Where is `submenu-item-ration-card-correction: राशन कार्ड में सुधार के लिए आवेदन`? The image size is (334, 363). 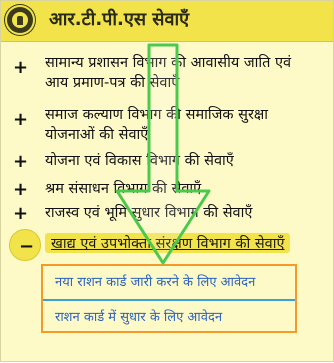 submenu-item-ration-card-correction: राशन कार्ड में सुधार के लिए आवेदन is located at coordinates (169, 317).